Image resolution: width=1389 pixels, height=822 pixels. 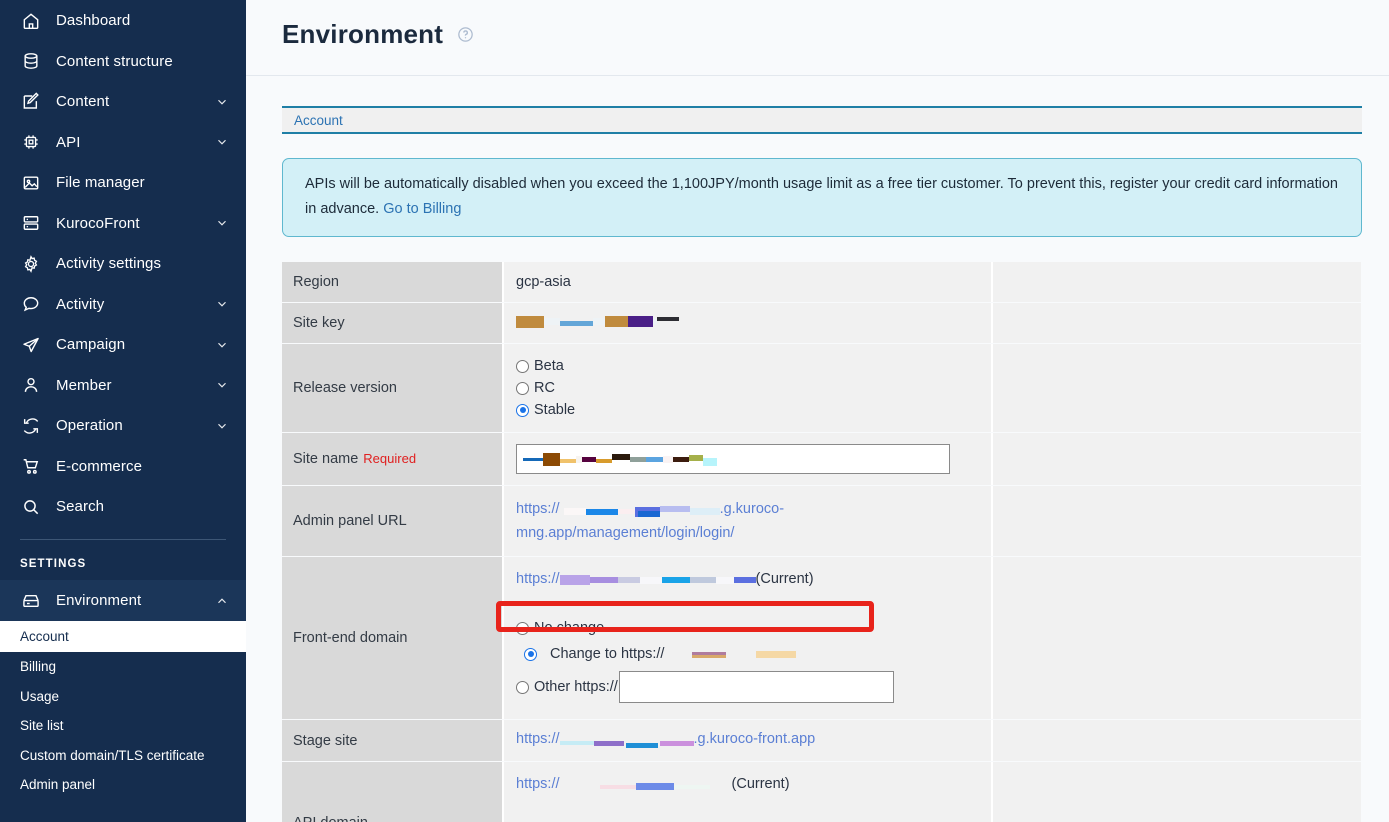 I want to click on sidebar-item-content: Content, so click(x=123, y=102).